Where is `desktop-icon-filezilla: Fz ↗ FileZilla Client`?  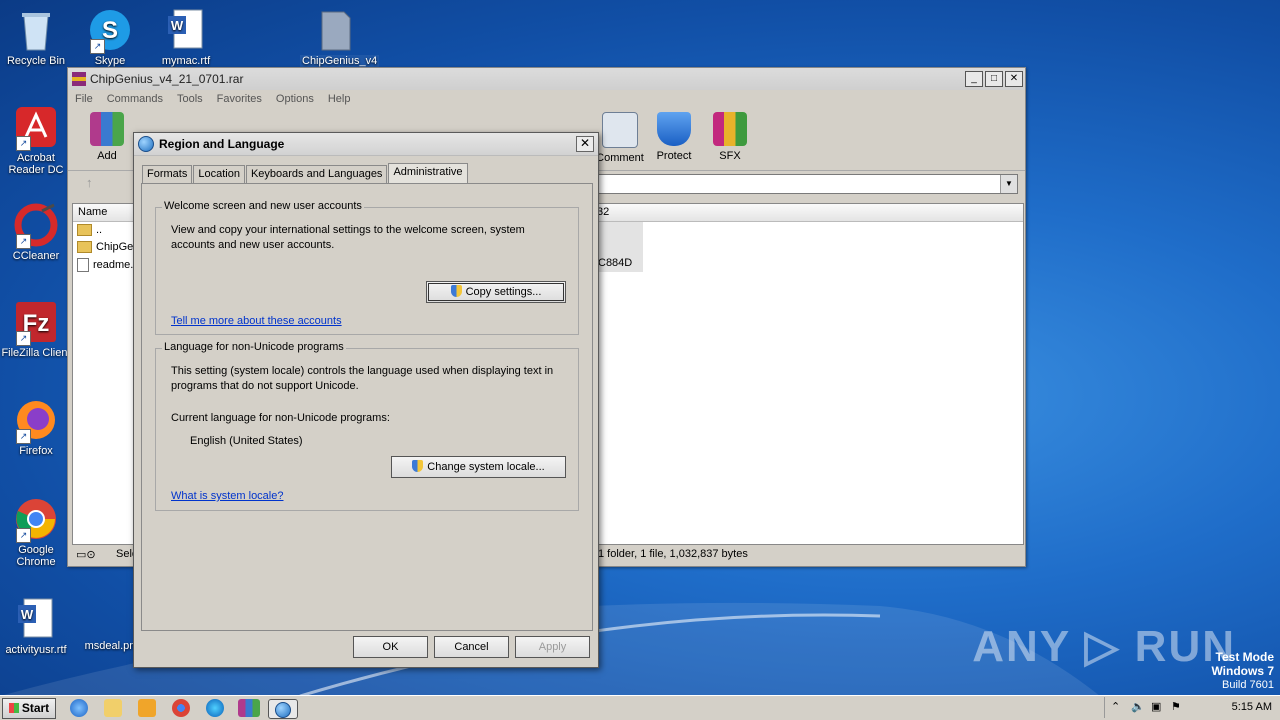
desktop-icon-filezilla: Fz ↗ FileZilla Client is located at coordinates (36, 329).